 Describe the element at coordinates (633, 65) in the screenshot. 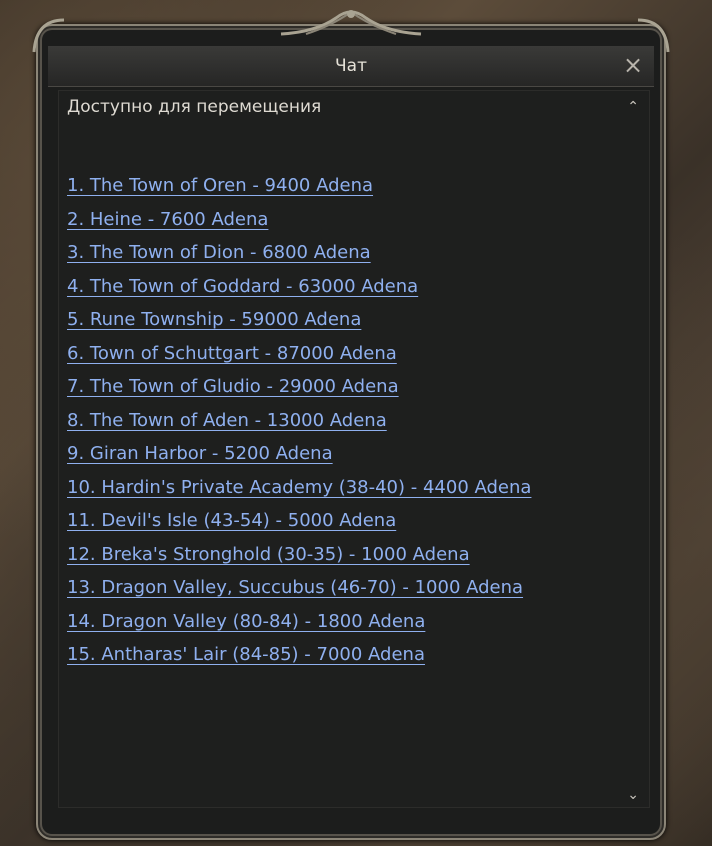

I see `close-button: ×` at that location.